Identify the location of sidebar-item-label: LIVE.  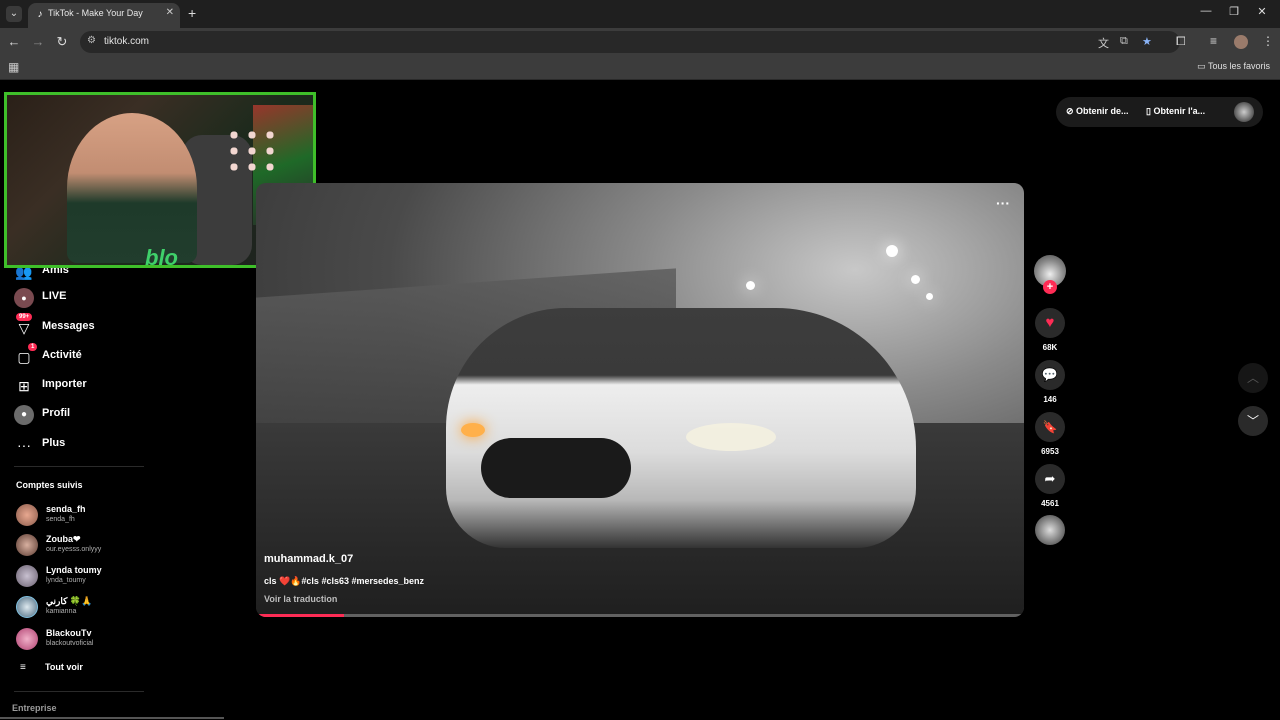
(54, 296).